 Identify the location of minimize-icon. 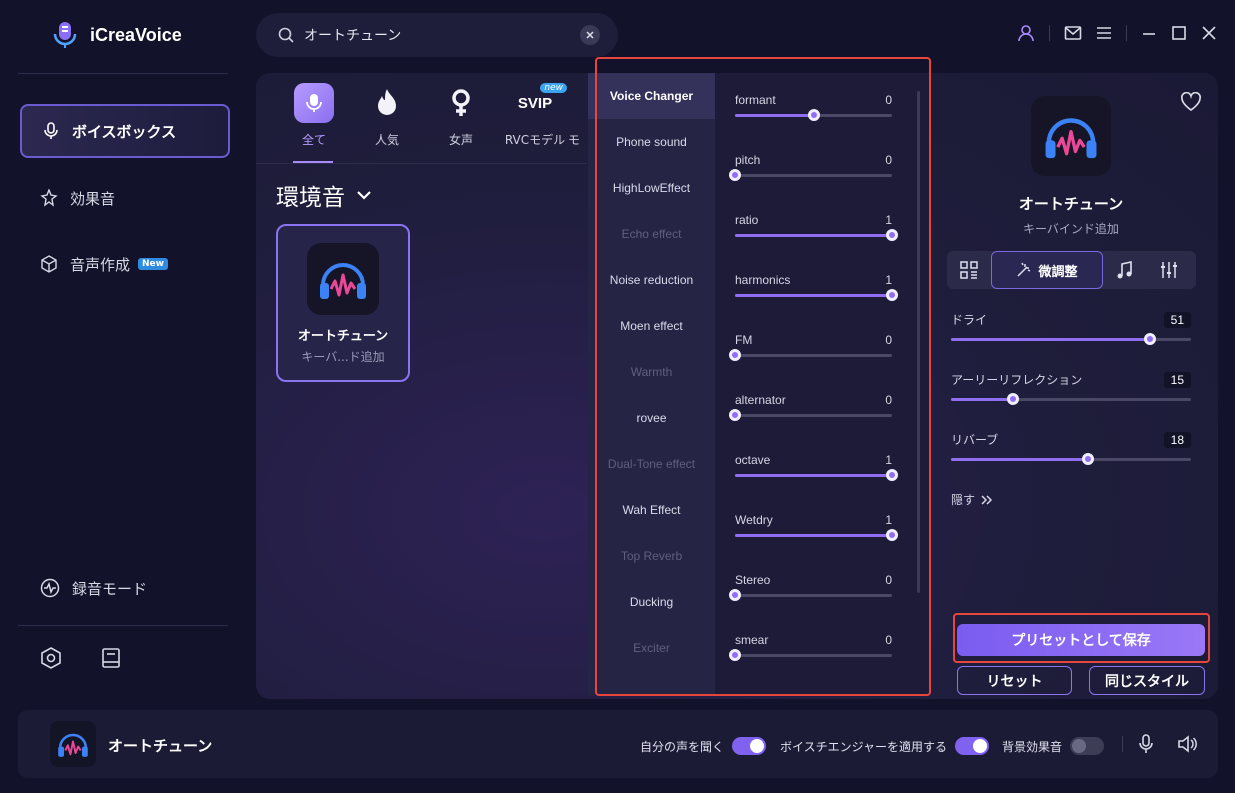
(1149, 33).